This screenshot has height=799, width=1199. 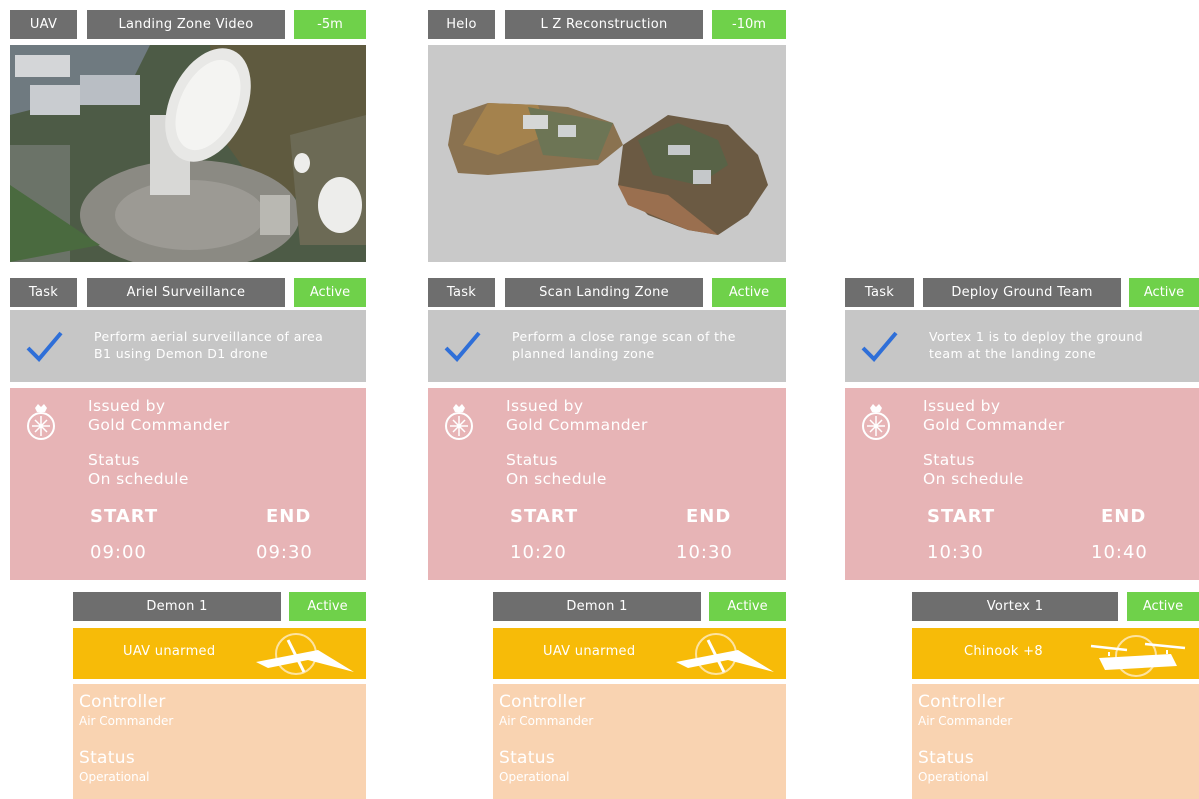 I want to click on end-time: 09:30, so click(x=284, y=552).